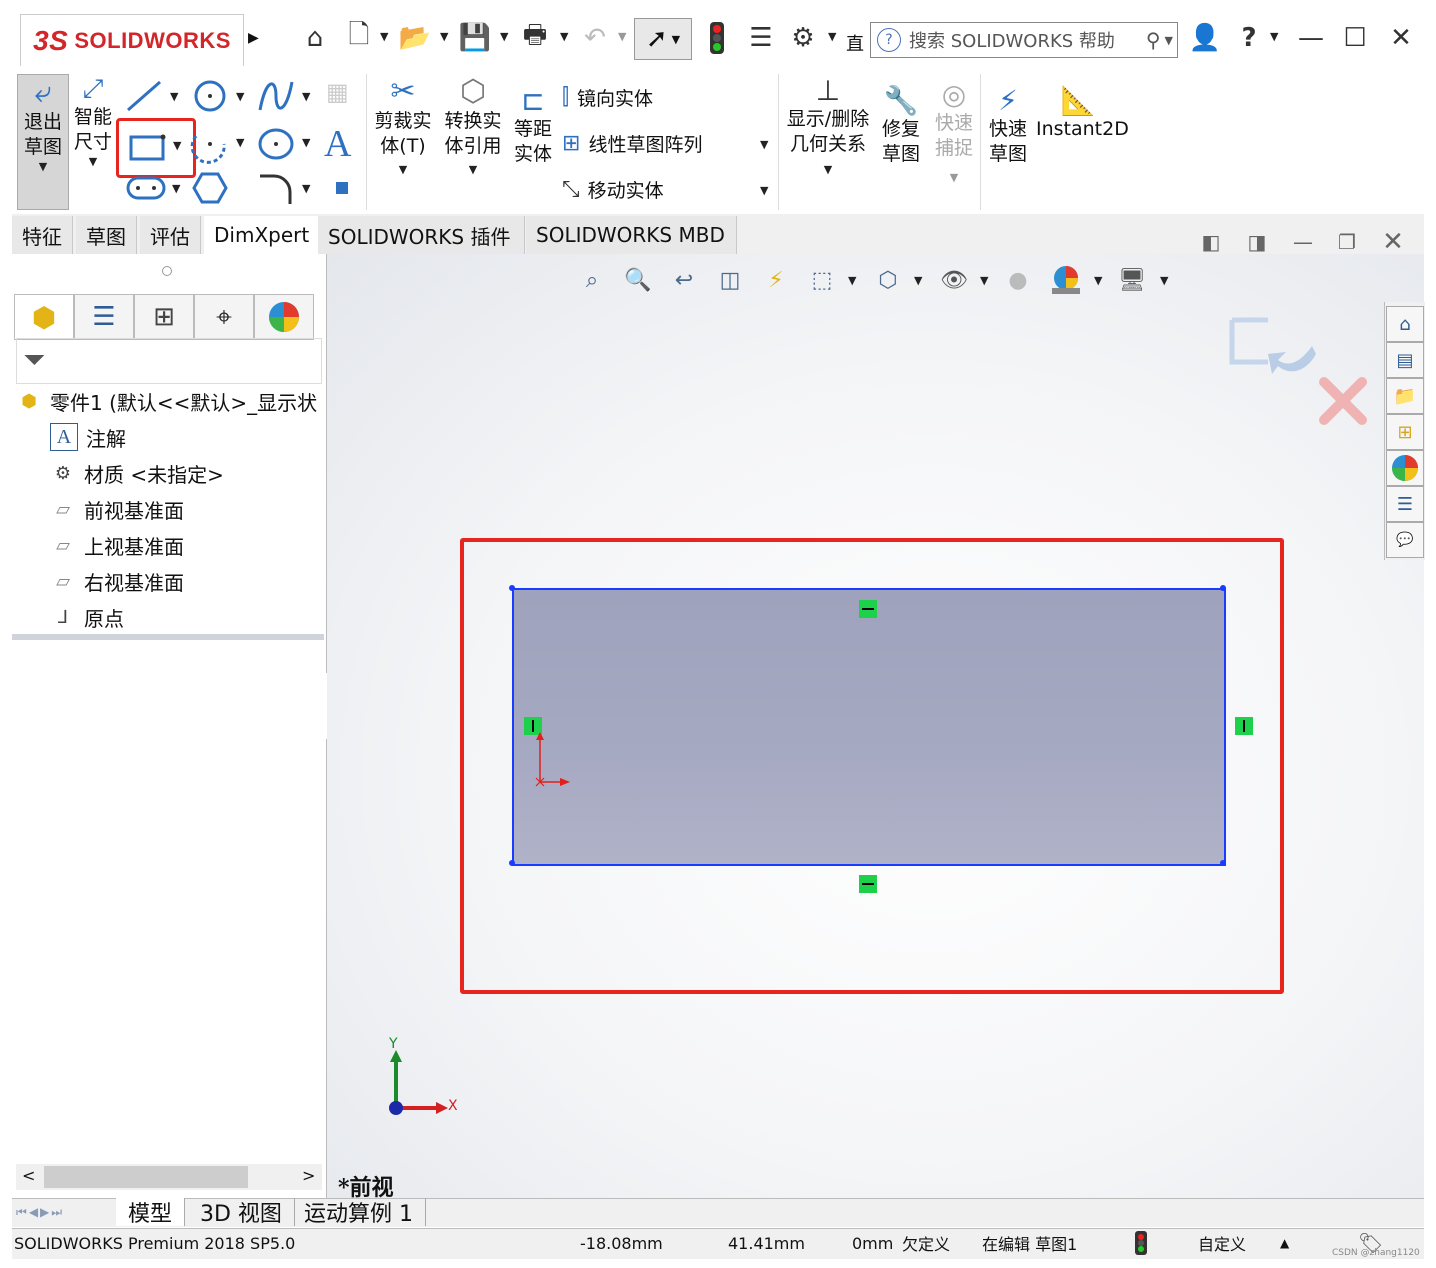  What do you see at coordinates (764, 144) in the screenshot?
I see `linear-pattern-dropdown-icon: ▼` at bounding box center [764, 144].